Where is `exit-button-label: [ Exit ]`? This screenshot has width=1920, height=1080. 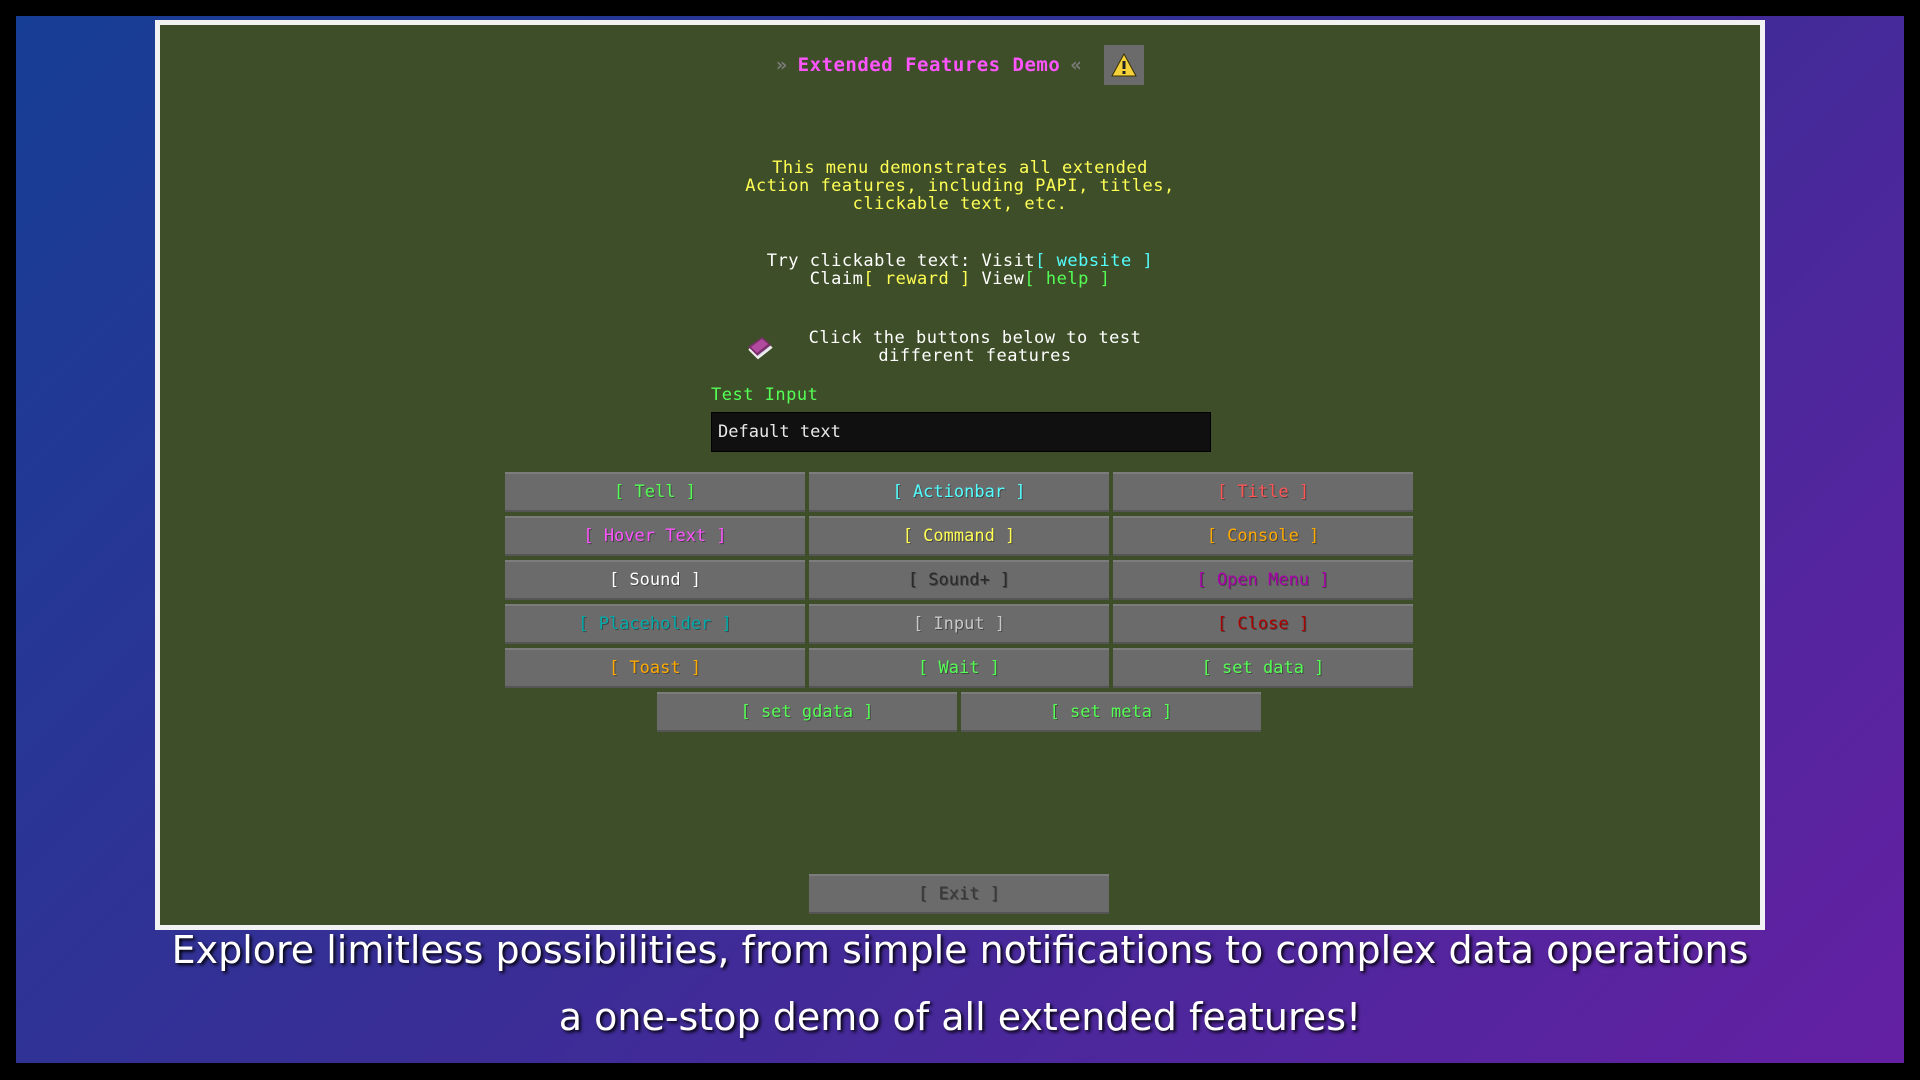
exit-button-label: [ Exit ] is located at coordinates (959, 894).